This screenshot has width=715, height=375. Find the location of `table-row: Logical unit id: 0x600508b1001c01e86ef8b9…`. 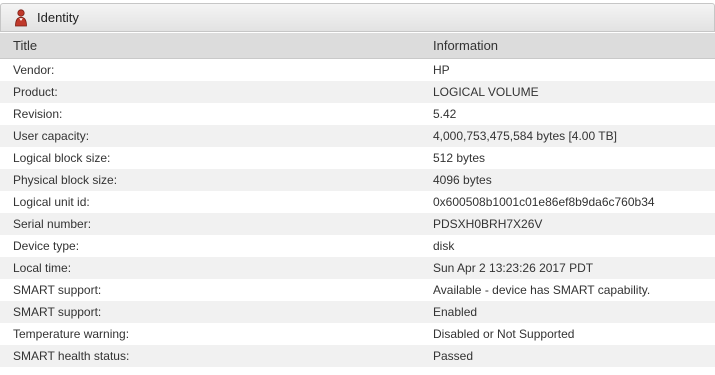

table-row: Logical unit id: 0x600508b1001c01e86ef8b9… is located at coordinates (357, 201).